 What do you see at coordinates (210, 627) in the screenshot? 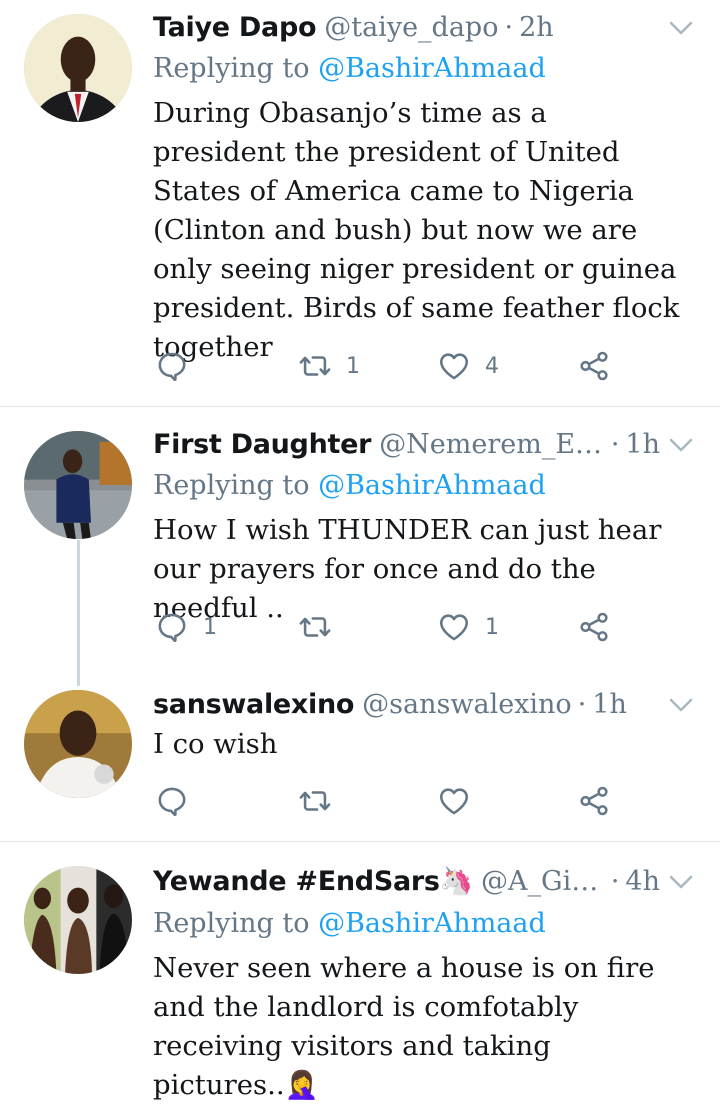
I see `reply-count: 1` at bounding box center [210, 627].